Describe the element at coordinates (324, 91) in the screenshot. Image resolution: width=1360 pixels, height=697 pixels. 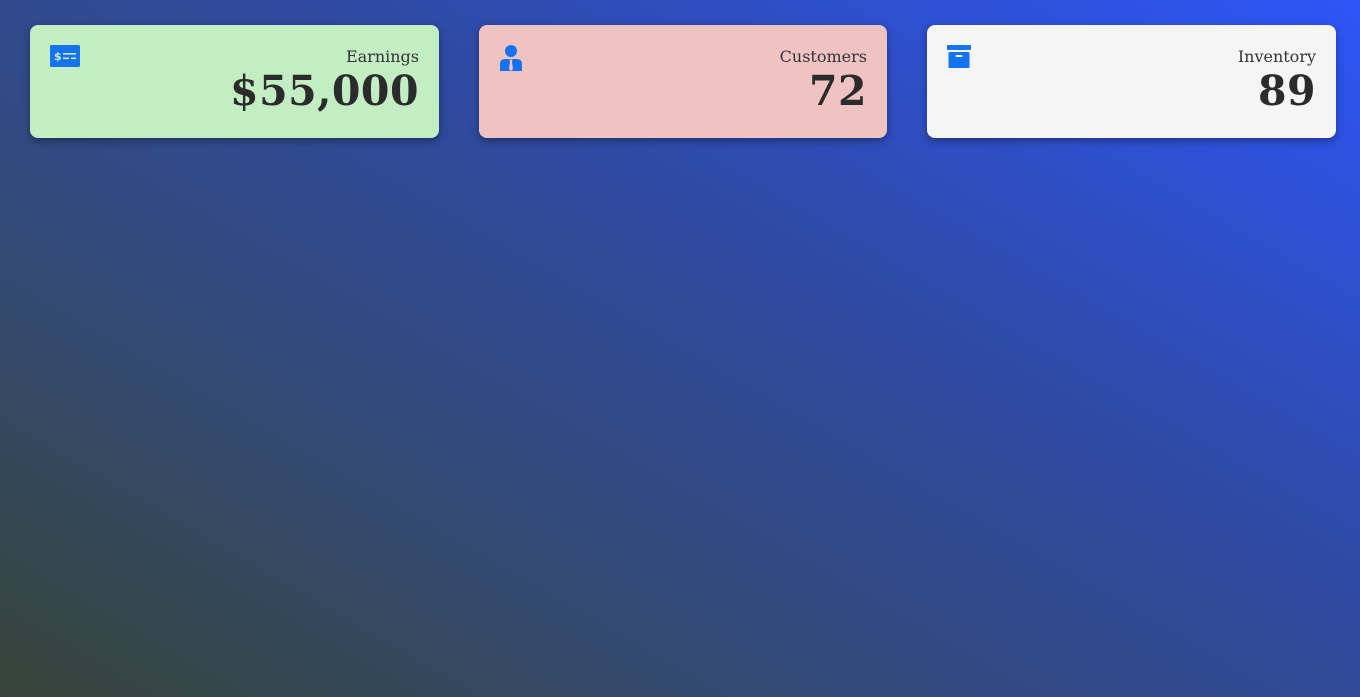
I see `earnings-value: $55,000` at that location.